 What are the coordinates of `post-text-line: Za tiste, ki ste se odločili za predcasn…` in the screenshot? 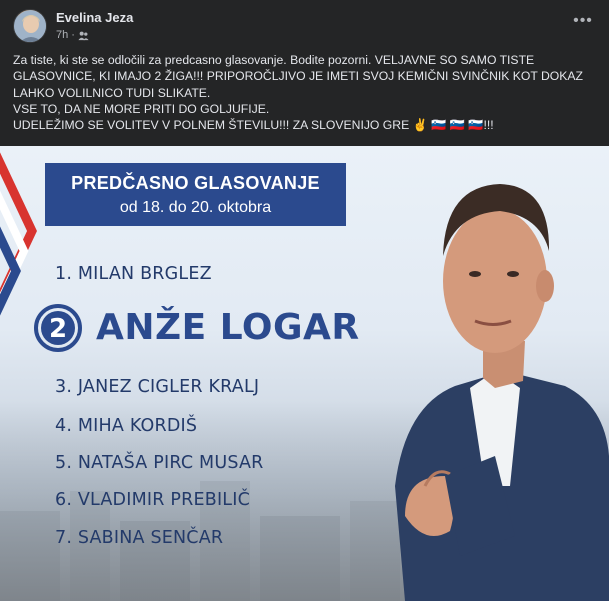 It's located at (274, 60).